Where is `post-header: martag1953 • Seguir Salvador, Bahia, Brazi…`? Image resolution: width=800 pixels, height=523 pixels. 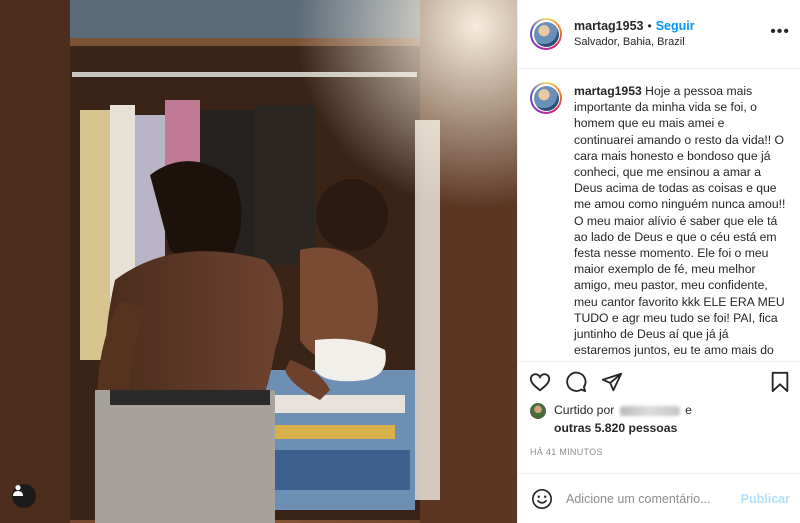
post-header: martag1953 • Seguir Salvador, Bahia, Brazi… is located at coordinates (659, 34).